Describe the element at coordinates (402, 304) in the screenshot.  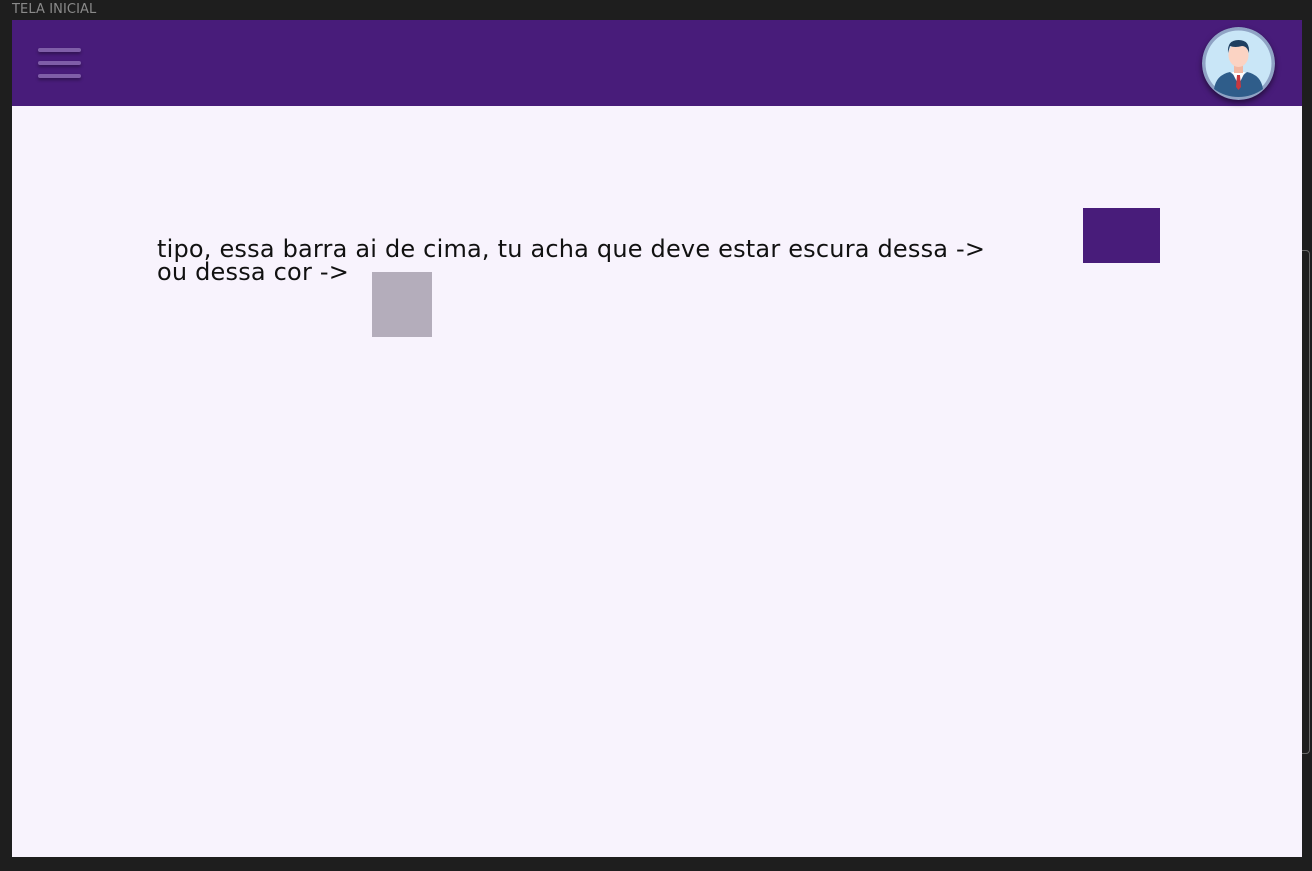
I see `light-color-swatch` at that location.